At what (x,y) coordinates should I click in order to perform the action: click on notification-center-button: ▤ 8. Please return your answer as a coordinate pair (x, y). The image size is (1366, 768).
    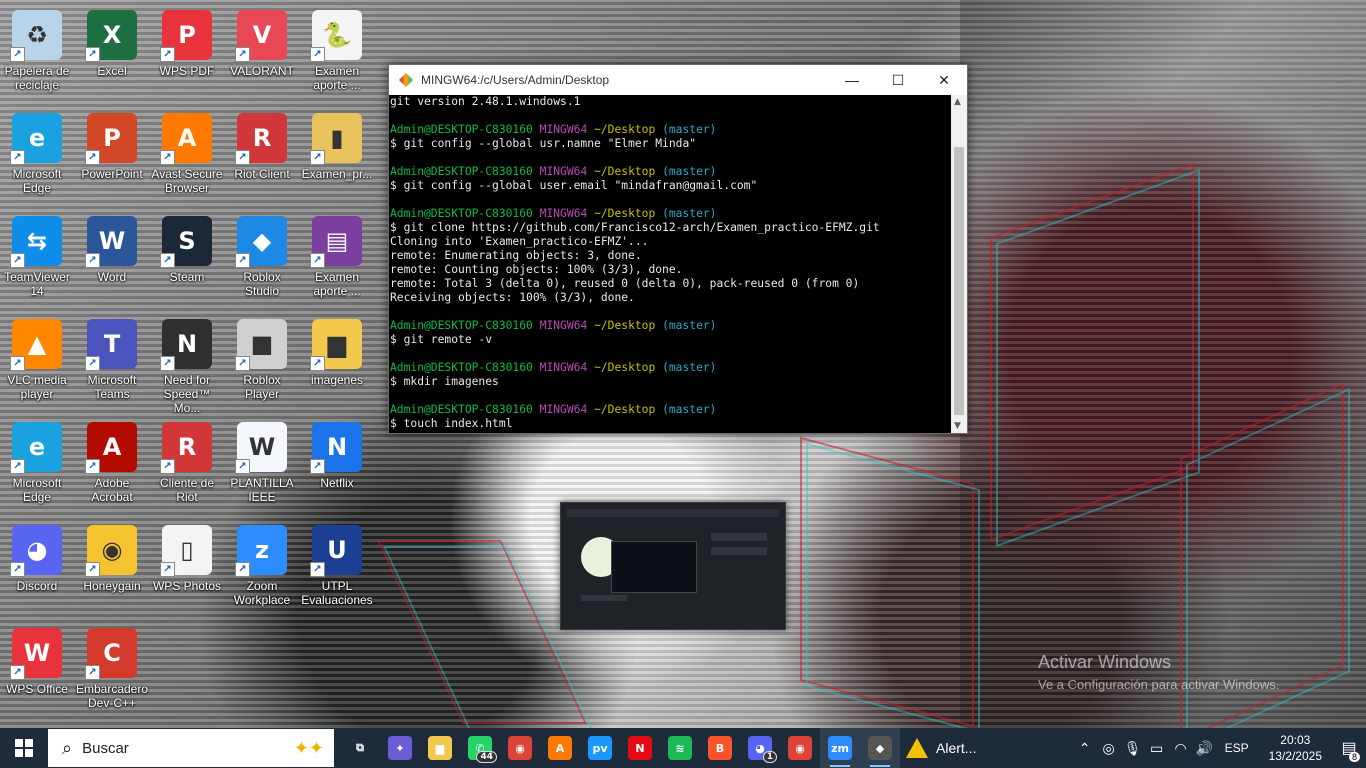
    Looking at the image, I should click on (1349, 748).